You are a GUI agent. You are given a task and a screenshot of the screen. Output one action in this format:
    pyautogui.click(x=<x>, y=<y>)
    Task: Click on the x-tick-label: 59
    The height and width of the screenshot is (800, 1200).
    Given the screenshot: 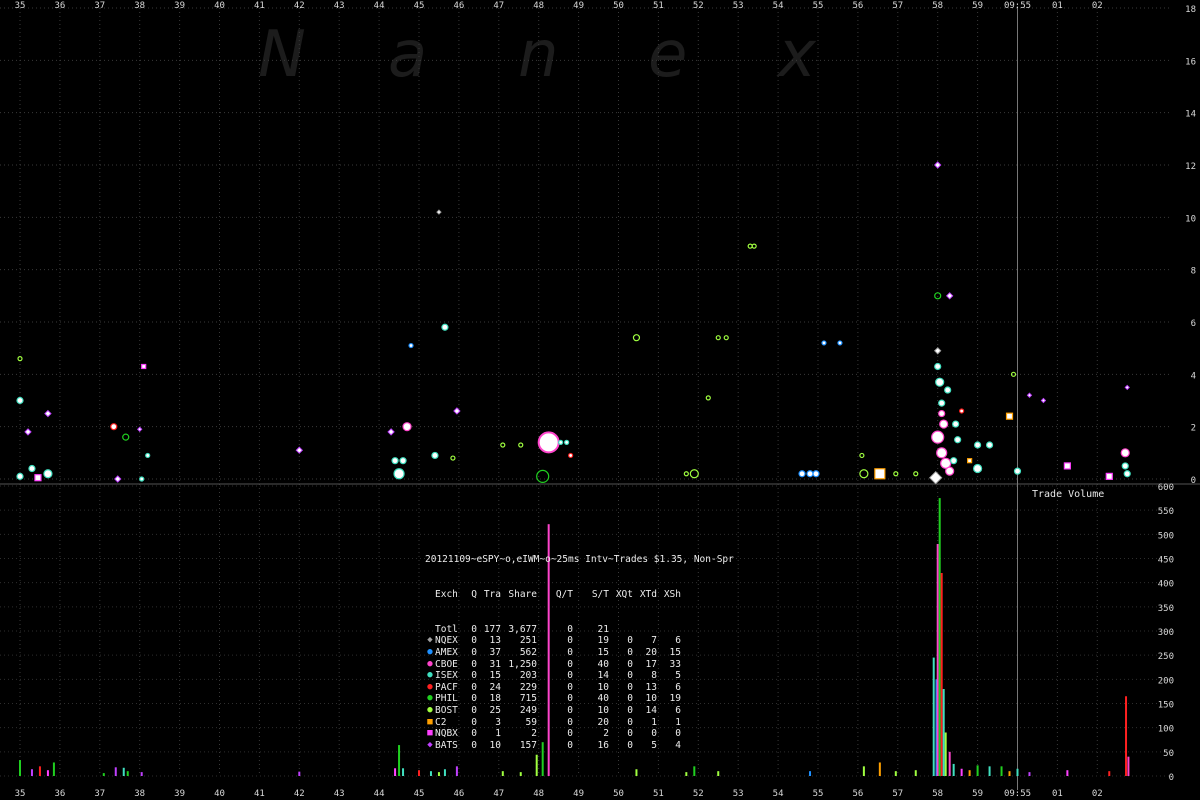 What is the action you would take?
    pyautogui.click(x=977, y=6)
    